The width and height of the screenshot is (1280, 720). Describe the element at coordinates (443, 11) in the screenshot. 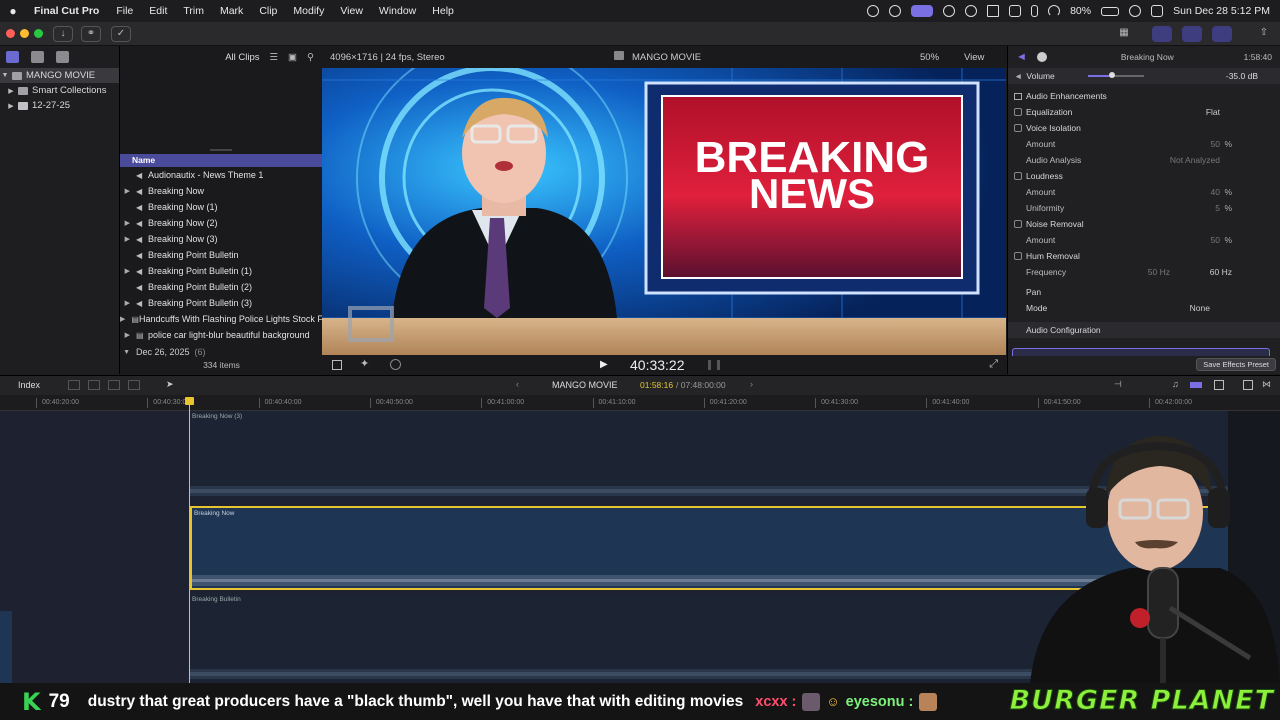

I see `menu-help: Help` at that location.